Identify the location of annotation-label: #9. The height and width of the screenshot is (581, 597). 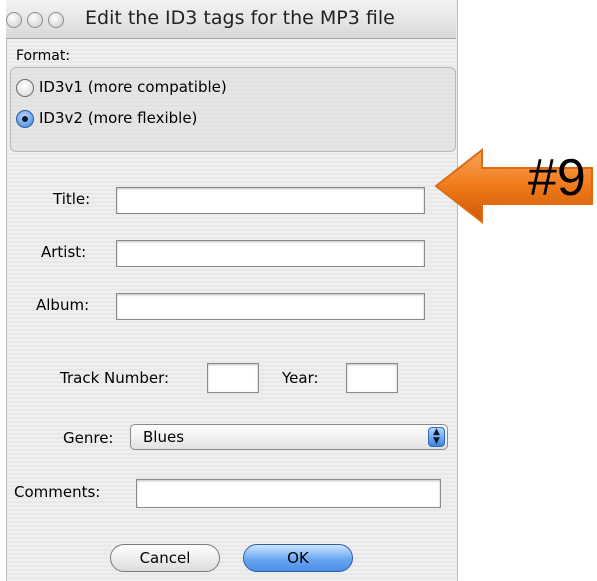
(557, 178).